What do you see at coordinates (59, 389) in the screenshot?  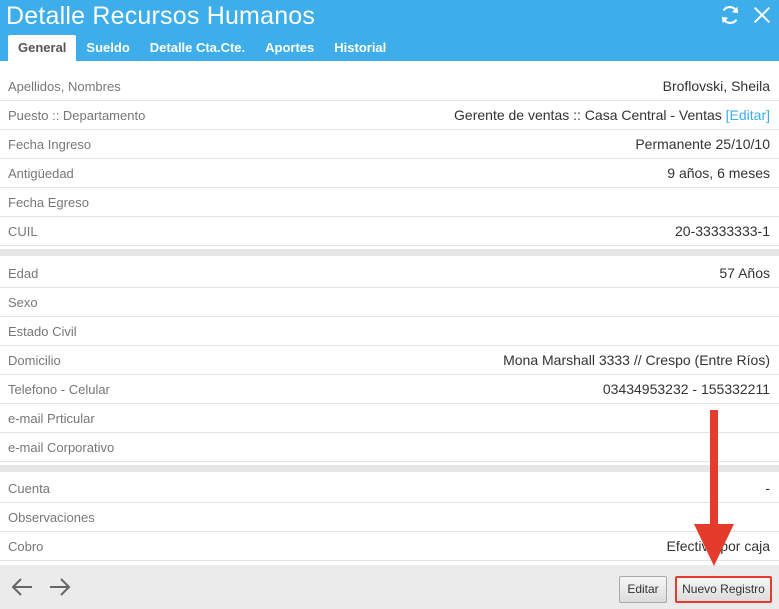 I see `field-label: Telefono - Celular` at bounding box center [59, 389].